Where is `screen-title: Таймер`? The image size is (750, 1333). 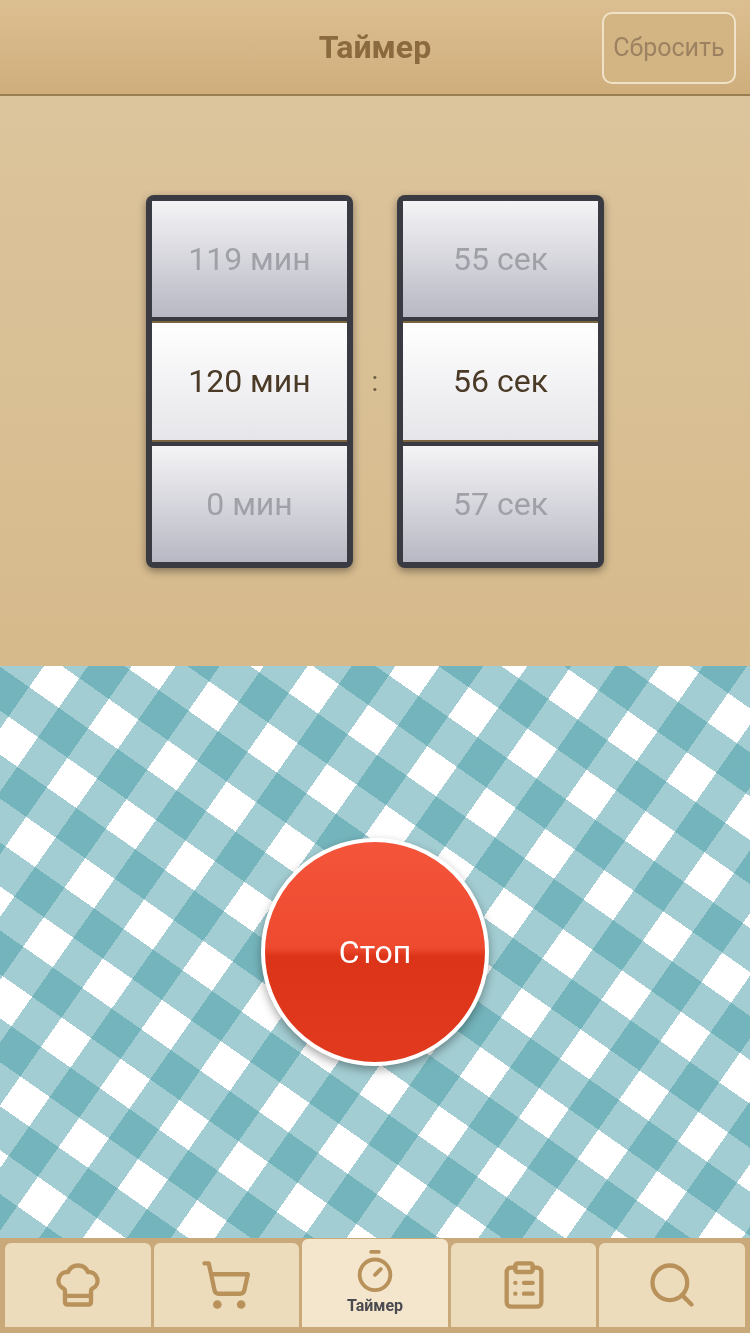
screen-title: Таймер is located at coordinates (375, 47).